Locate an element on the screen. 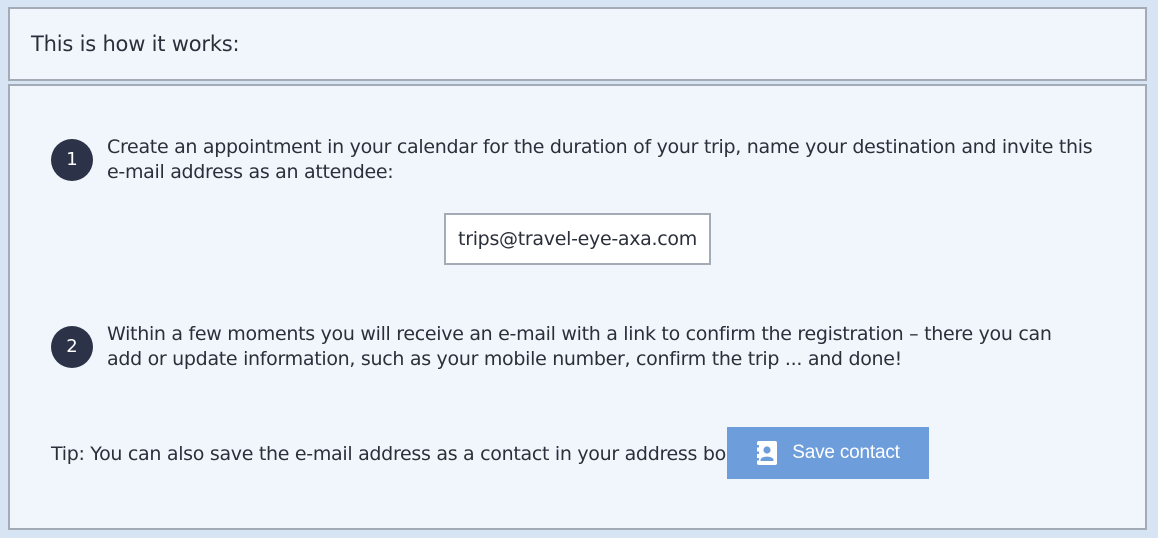 This screenshot has width=1158, height=538. step-1-badge: 1 is located at coordinates (72, 160).